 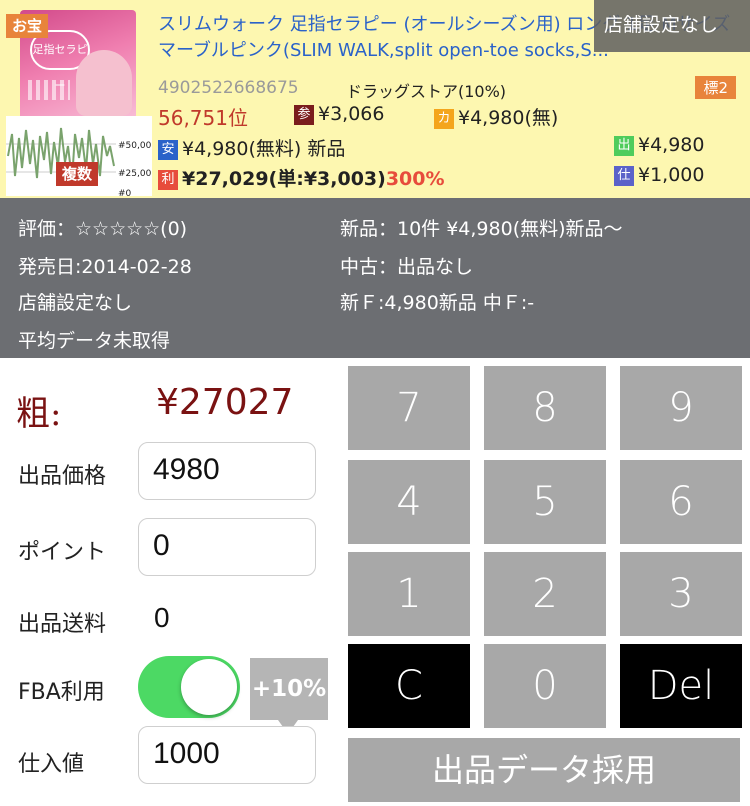 I want to click on profit-percent: 300%, so click(x=415, y=179).